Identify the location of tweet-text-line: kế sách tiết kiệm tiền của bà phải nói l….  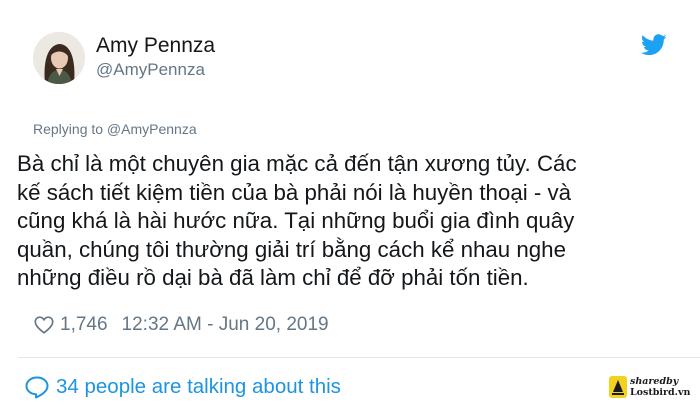
(294, 192).